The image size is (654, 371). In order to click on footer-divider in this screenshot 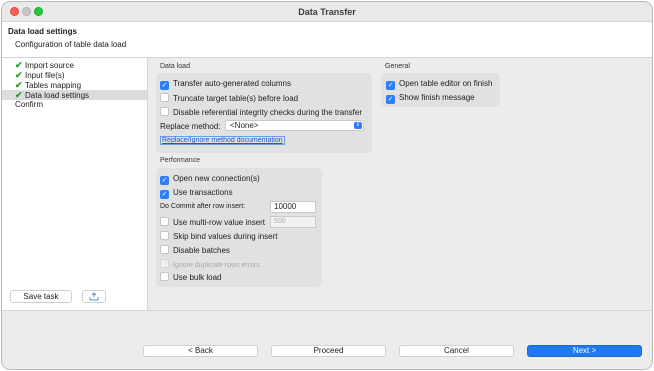, I will do `click(327, 310)`.